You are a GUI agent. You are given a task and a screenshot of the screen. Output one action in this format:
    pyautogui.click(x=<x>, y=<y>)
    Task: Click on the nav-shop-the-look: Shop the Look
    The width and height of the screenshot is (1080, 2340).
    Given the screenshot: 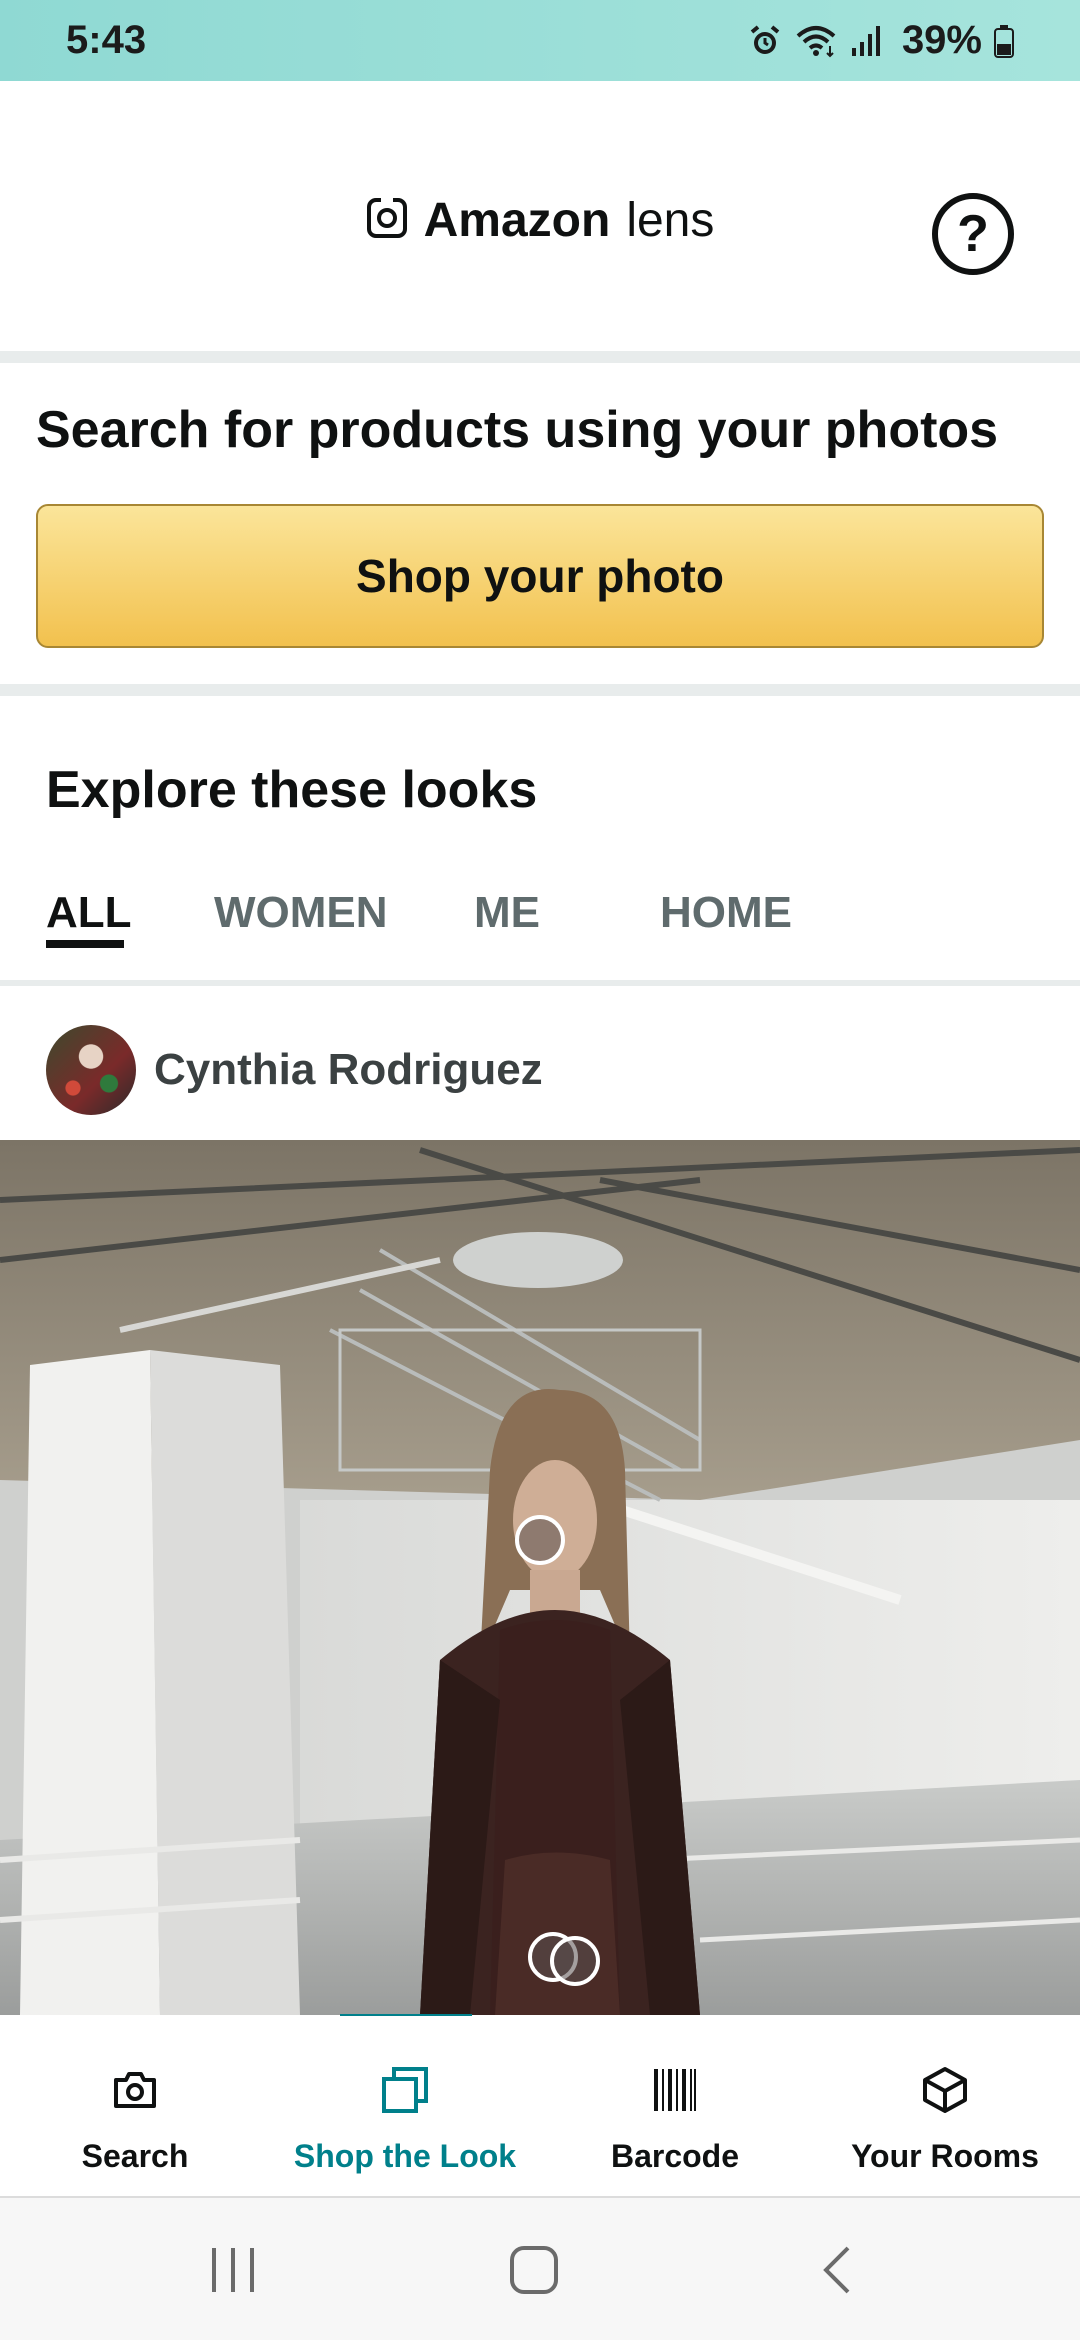 What is the action you would take?
    pyautogui.click(x=405, y=2106)
    